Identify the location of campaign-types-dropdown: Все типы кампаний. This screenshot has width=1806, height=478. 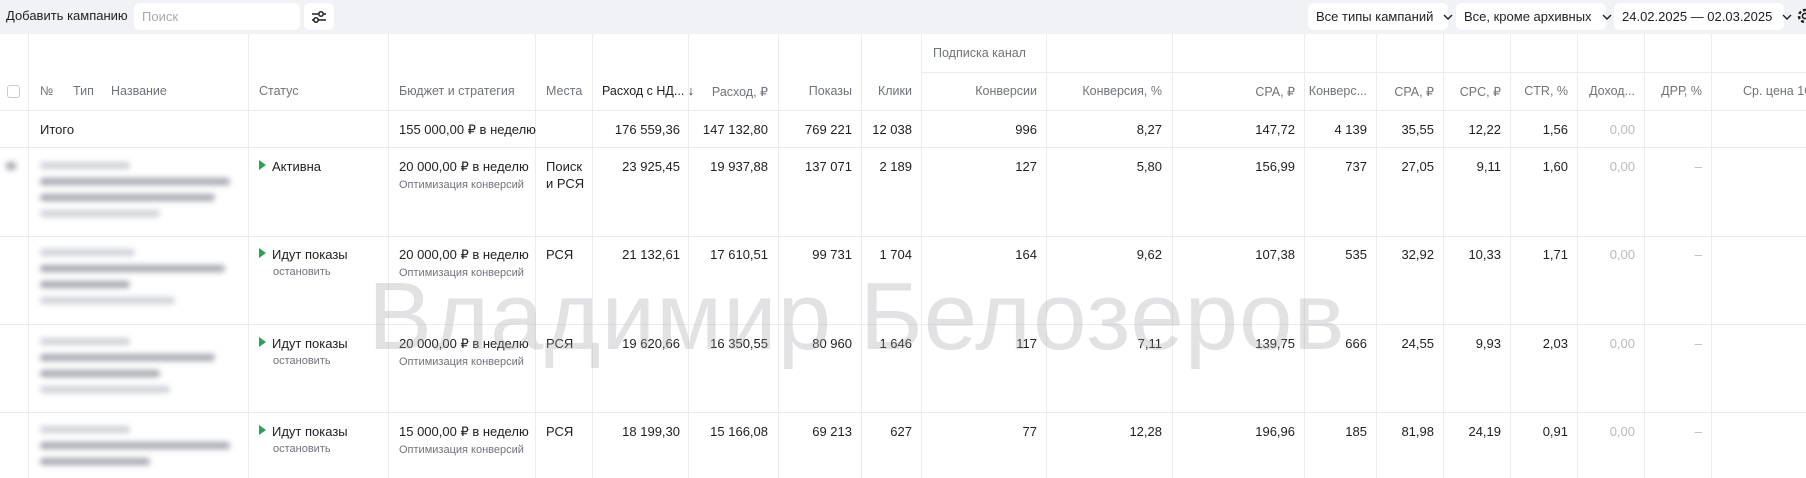
(1380, 16).